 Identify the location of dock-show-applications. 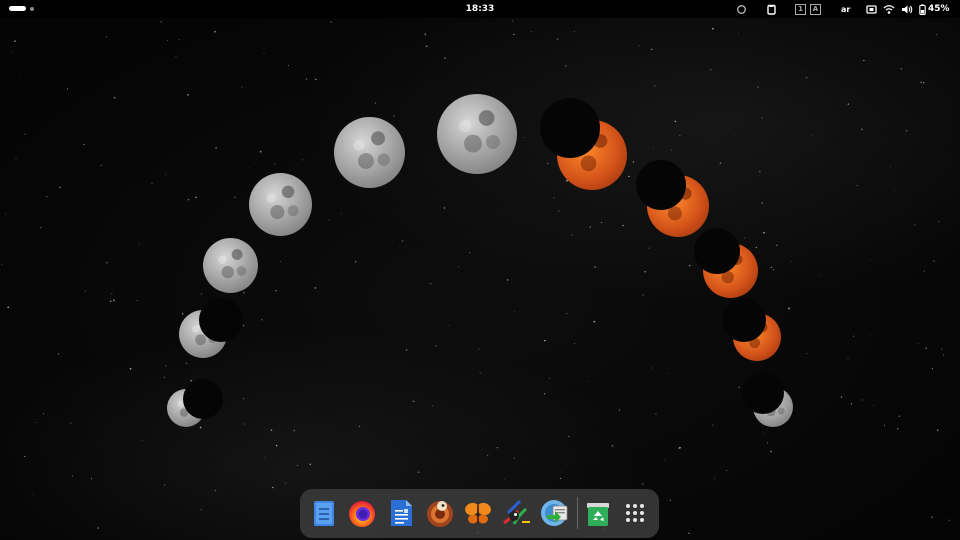
(635, 513).